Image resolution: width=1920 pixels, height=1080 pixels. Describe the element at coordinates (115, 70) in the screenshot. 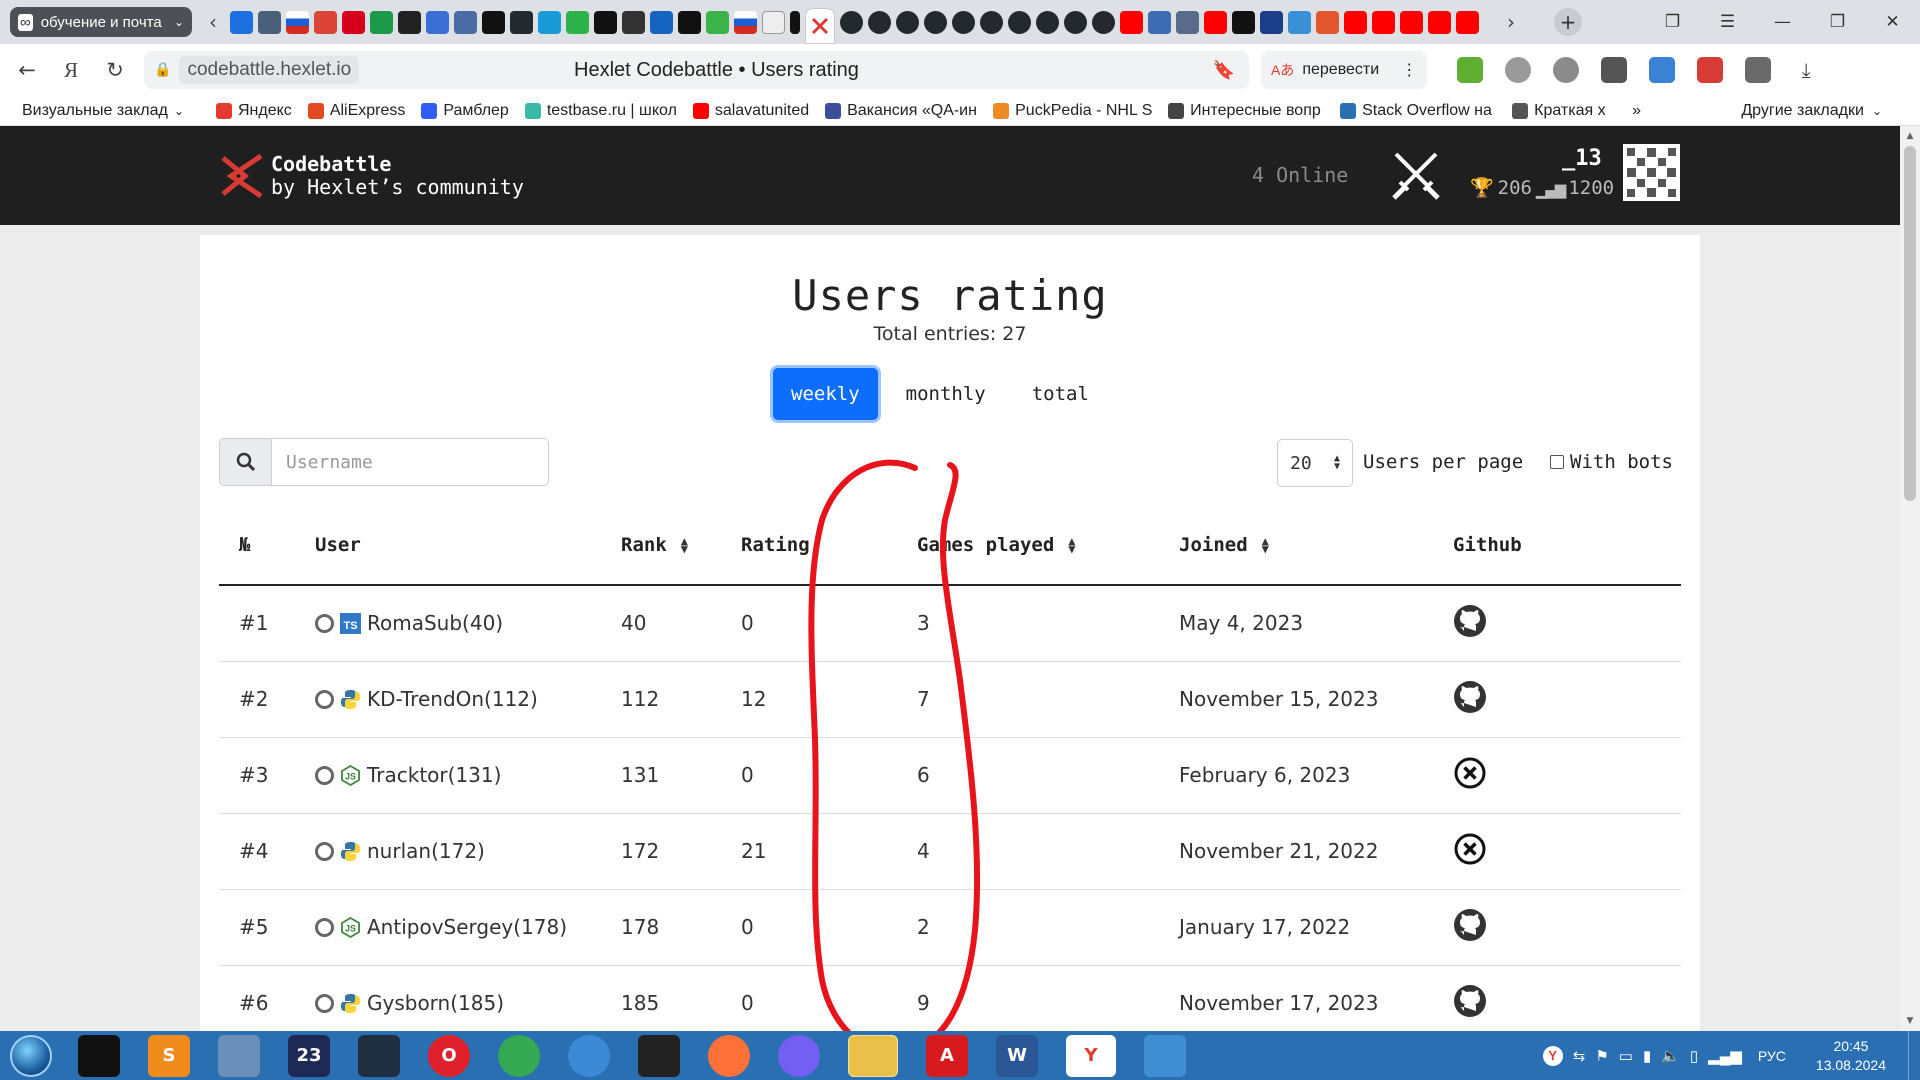

I see `reload-button: ↻` at that location.